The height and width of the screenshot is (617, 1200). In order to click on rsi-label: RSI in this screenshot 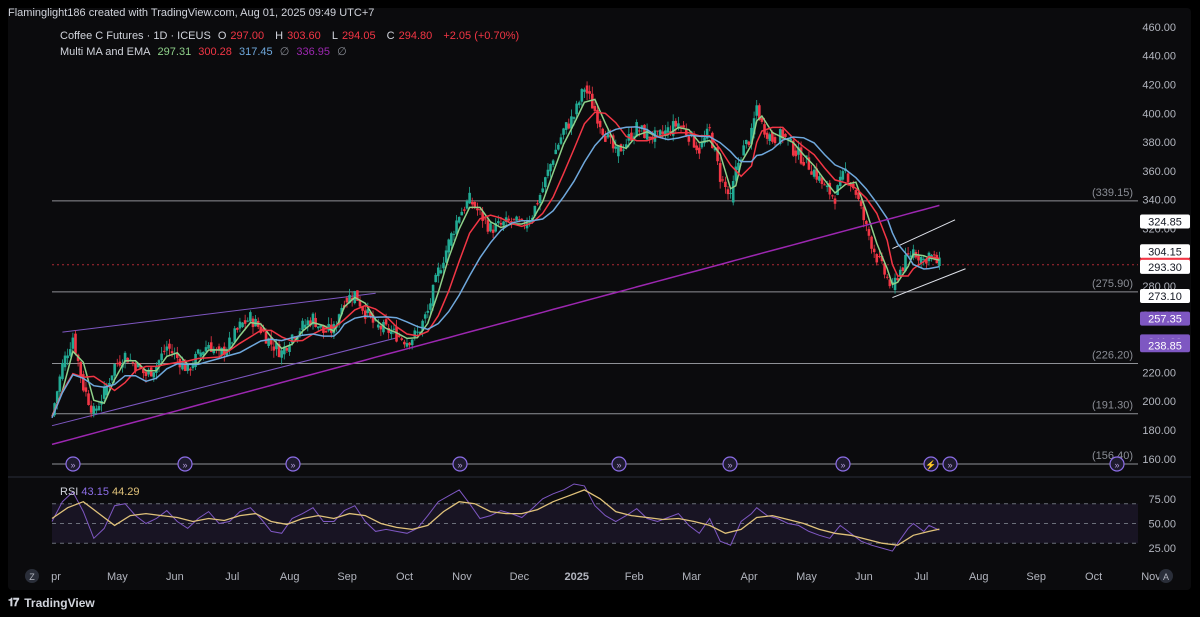, I will do `click(69, 492)`.